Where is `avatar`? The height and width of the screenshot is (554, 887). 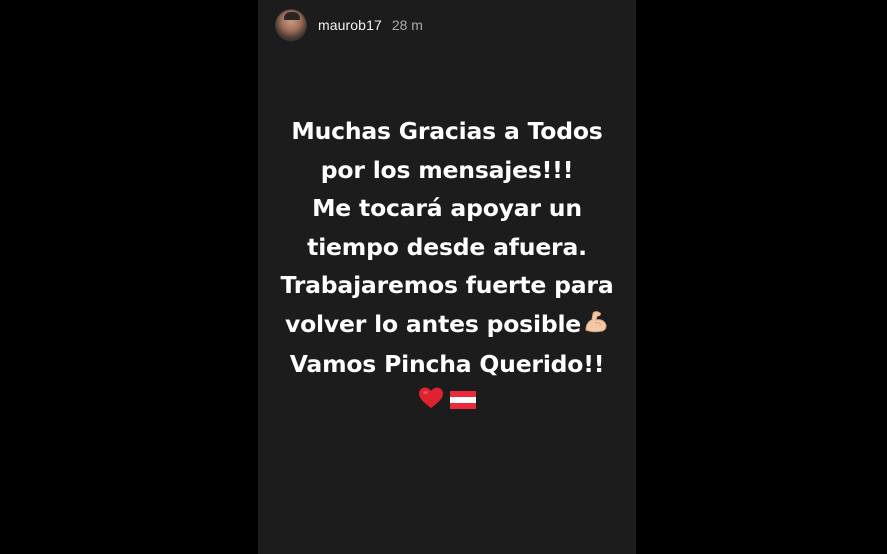
avatar is located at coordinates (291, 25).